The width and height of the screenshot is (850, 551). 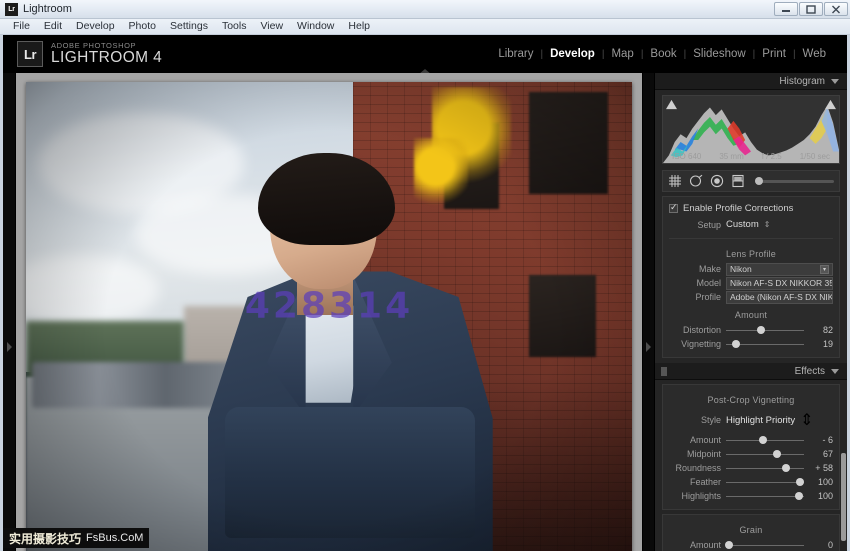 What do you see at coordinates (738, 181) in the screenshot?
I see `graduated-filter-icon` at bounding box center [738, 181].